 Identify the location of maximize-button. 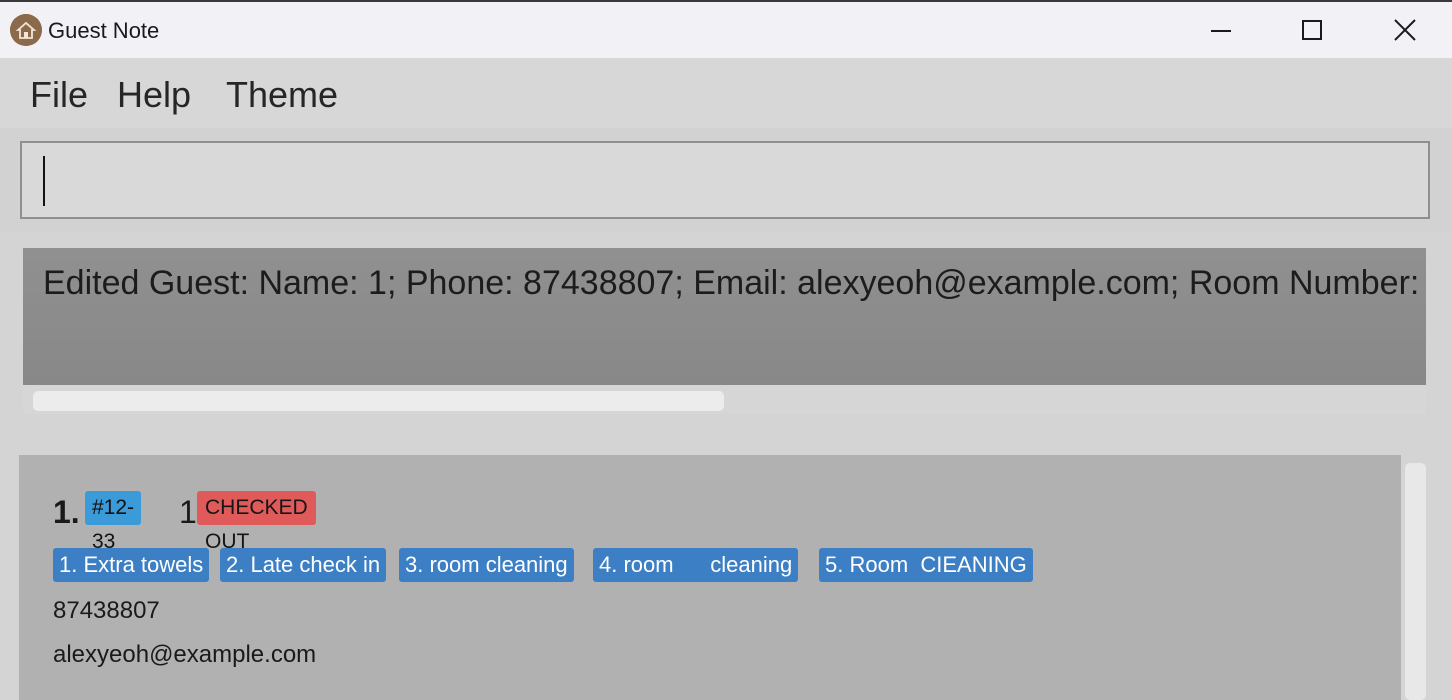
(1312, 31).